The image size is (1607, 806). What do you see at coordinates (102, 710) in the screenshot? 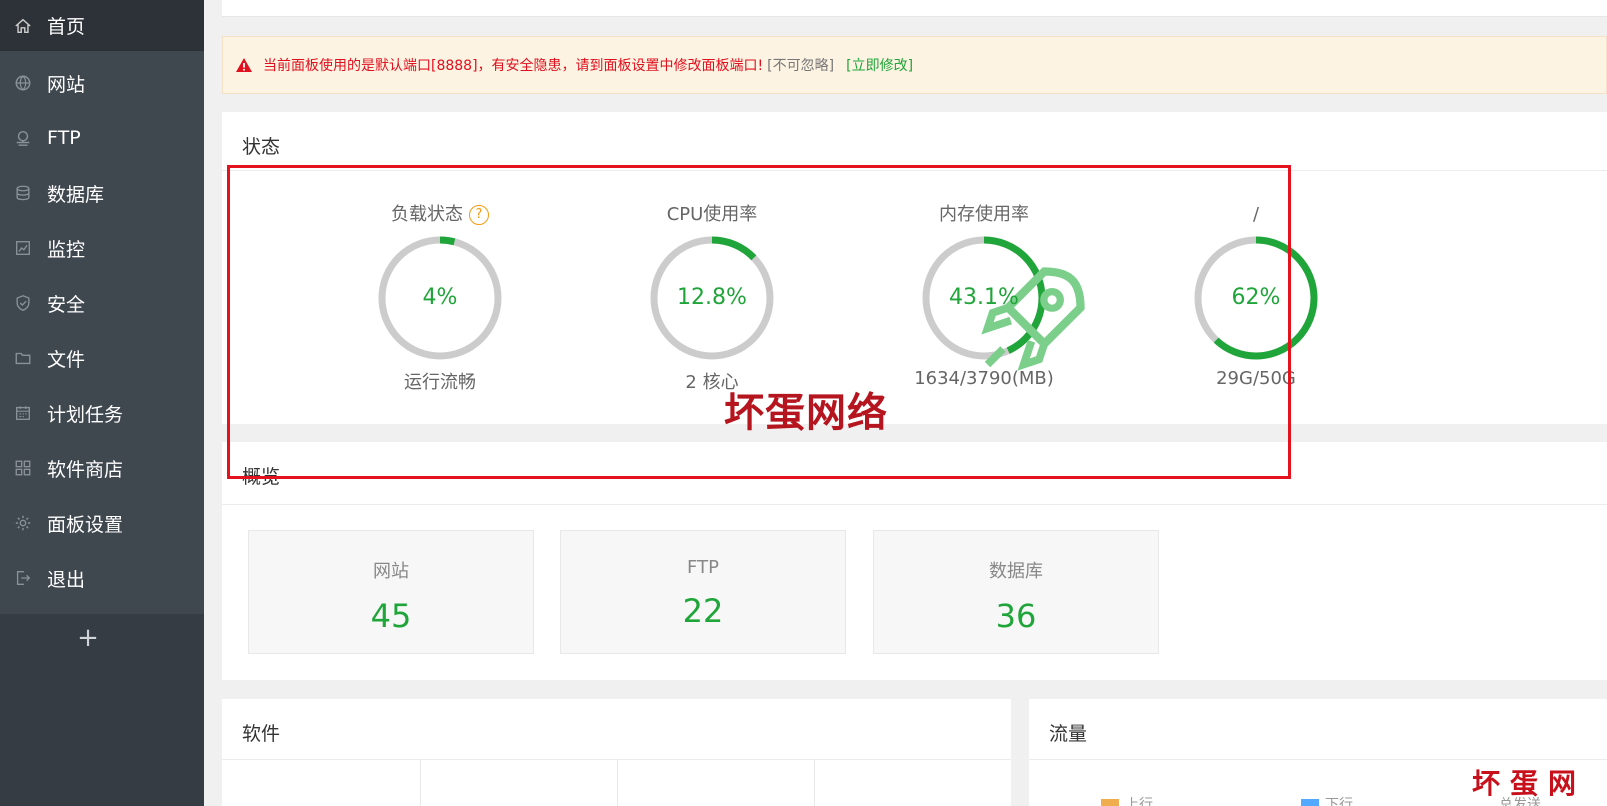
I see `sidebar-footer` at bounding box center [102, 710].